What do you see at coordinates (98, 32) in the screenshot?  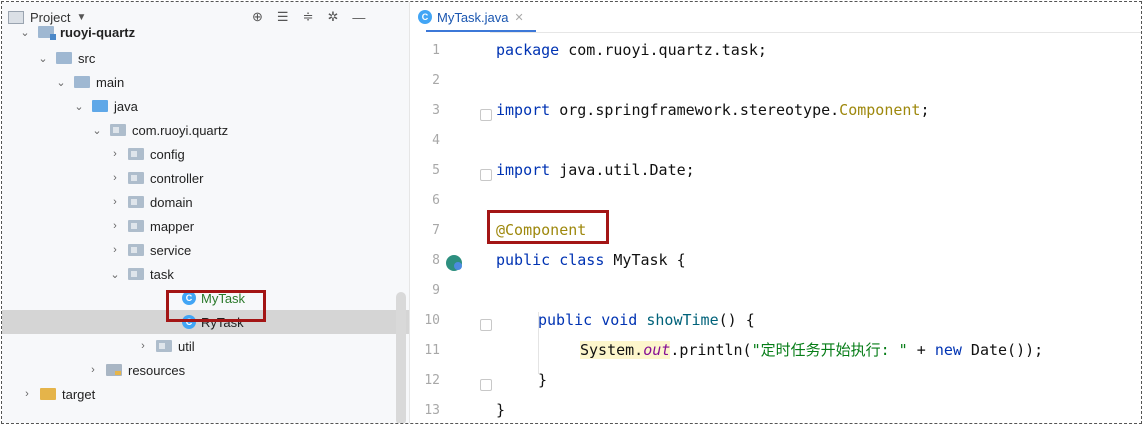 I see `tree-label: ruoyi-quartz` at bounding box center [98, 32].